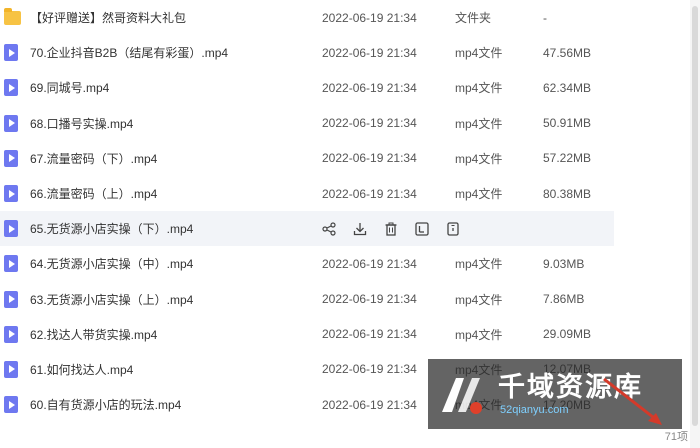 The width and height of the screenshot is (700, 448). What do you see at coordinates (108, 17) in the screenshot?
I see `file-name: 【好评赠送】然哥资料大礼包` at bounding box center [108, 17].